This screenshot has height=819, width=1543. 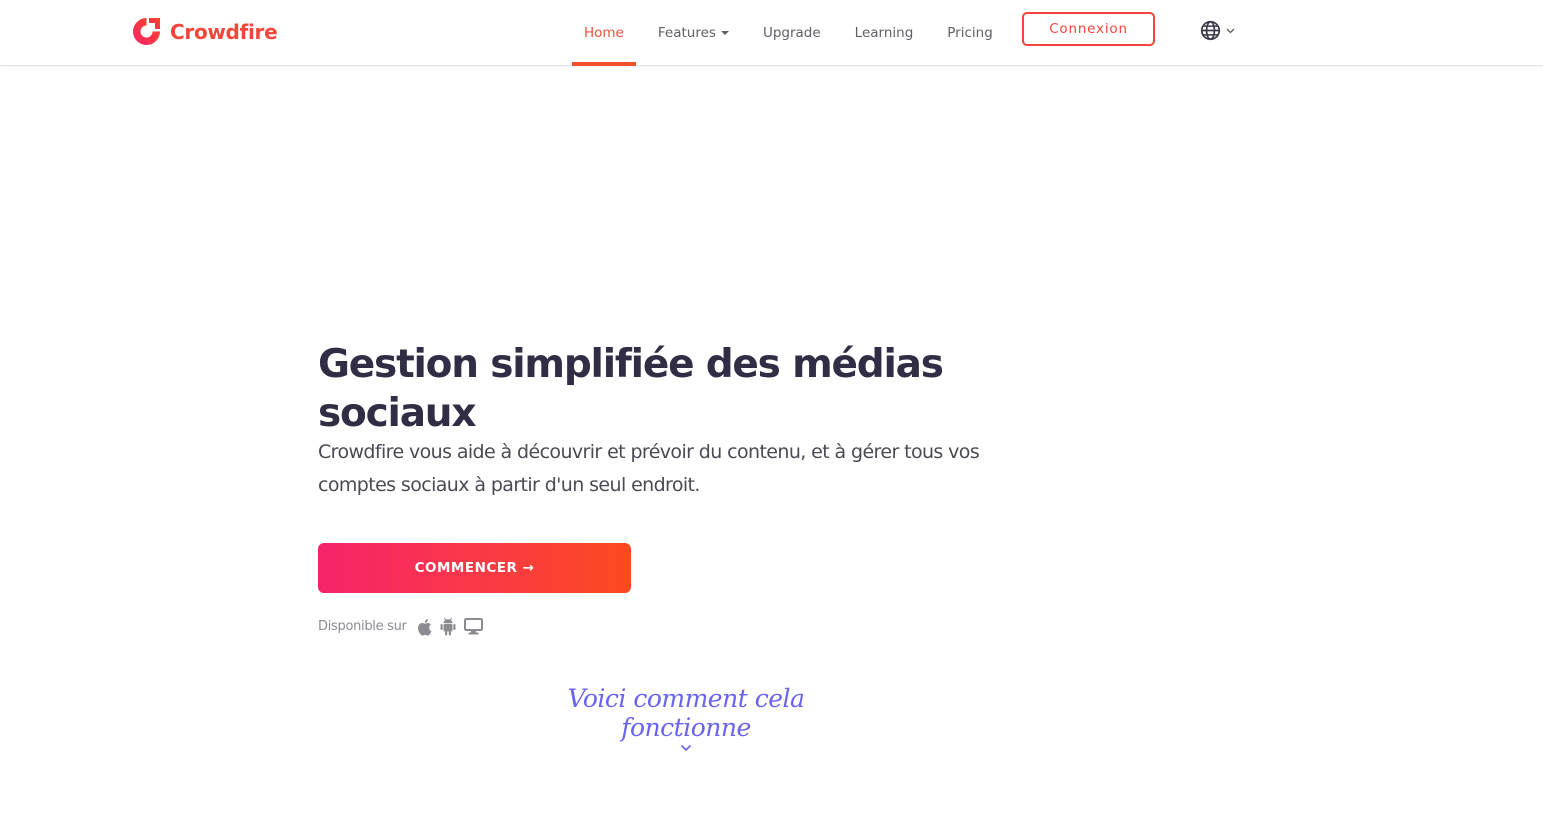 What do you see at coordinates (686, 713) in the screenshot?
I see `how-it-works-label: Voici comment cela fonctionne` at bounding box center [686, 713].